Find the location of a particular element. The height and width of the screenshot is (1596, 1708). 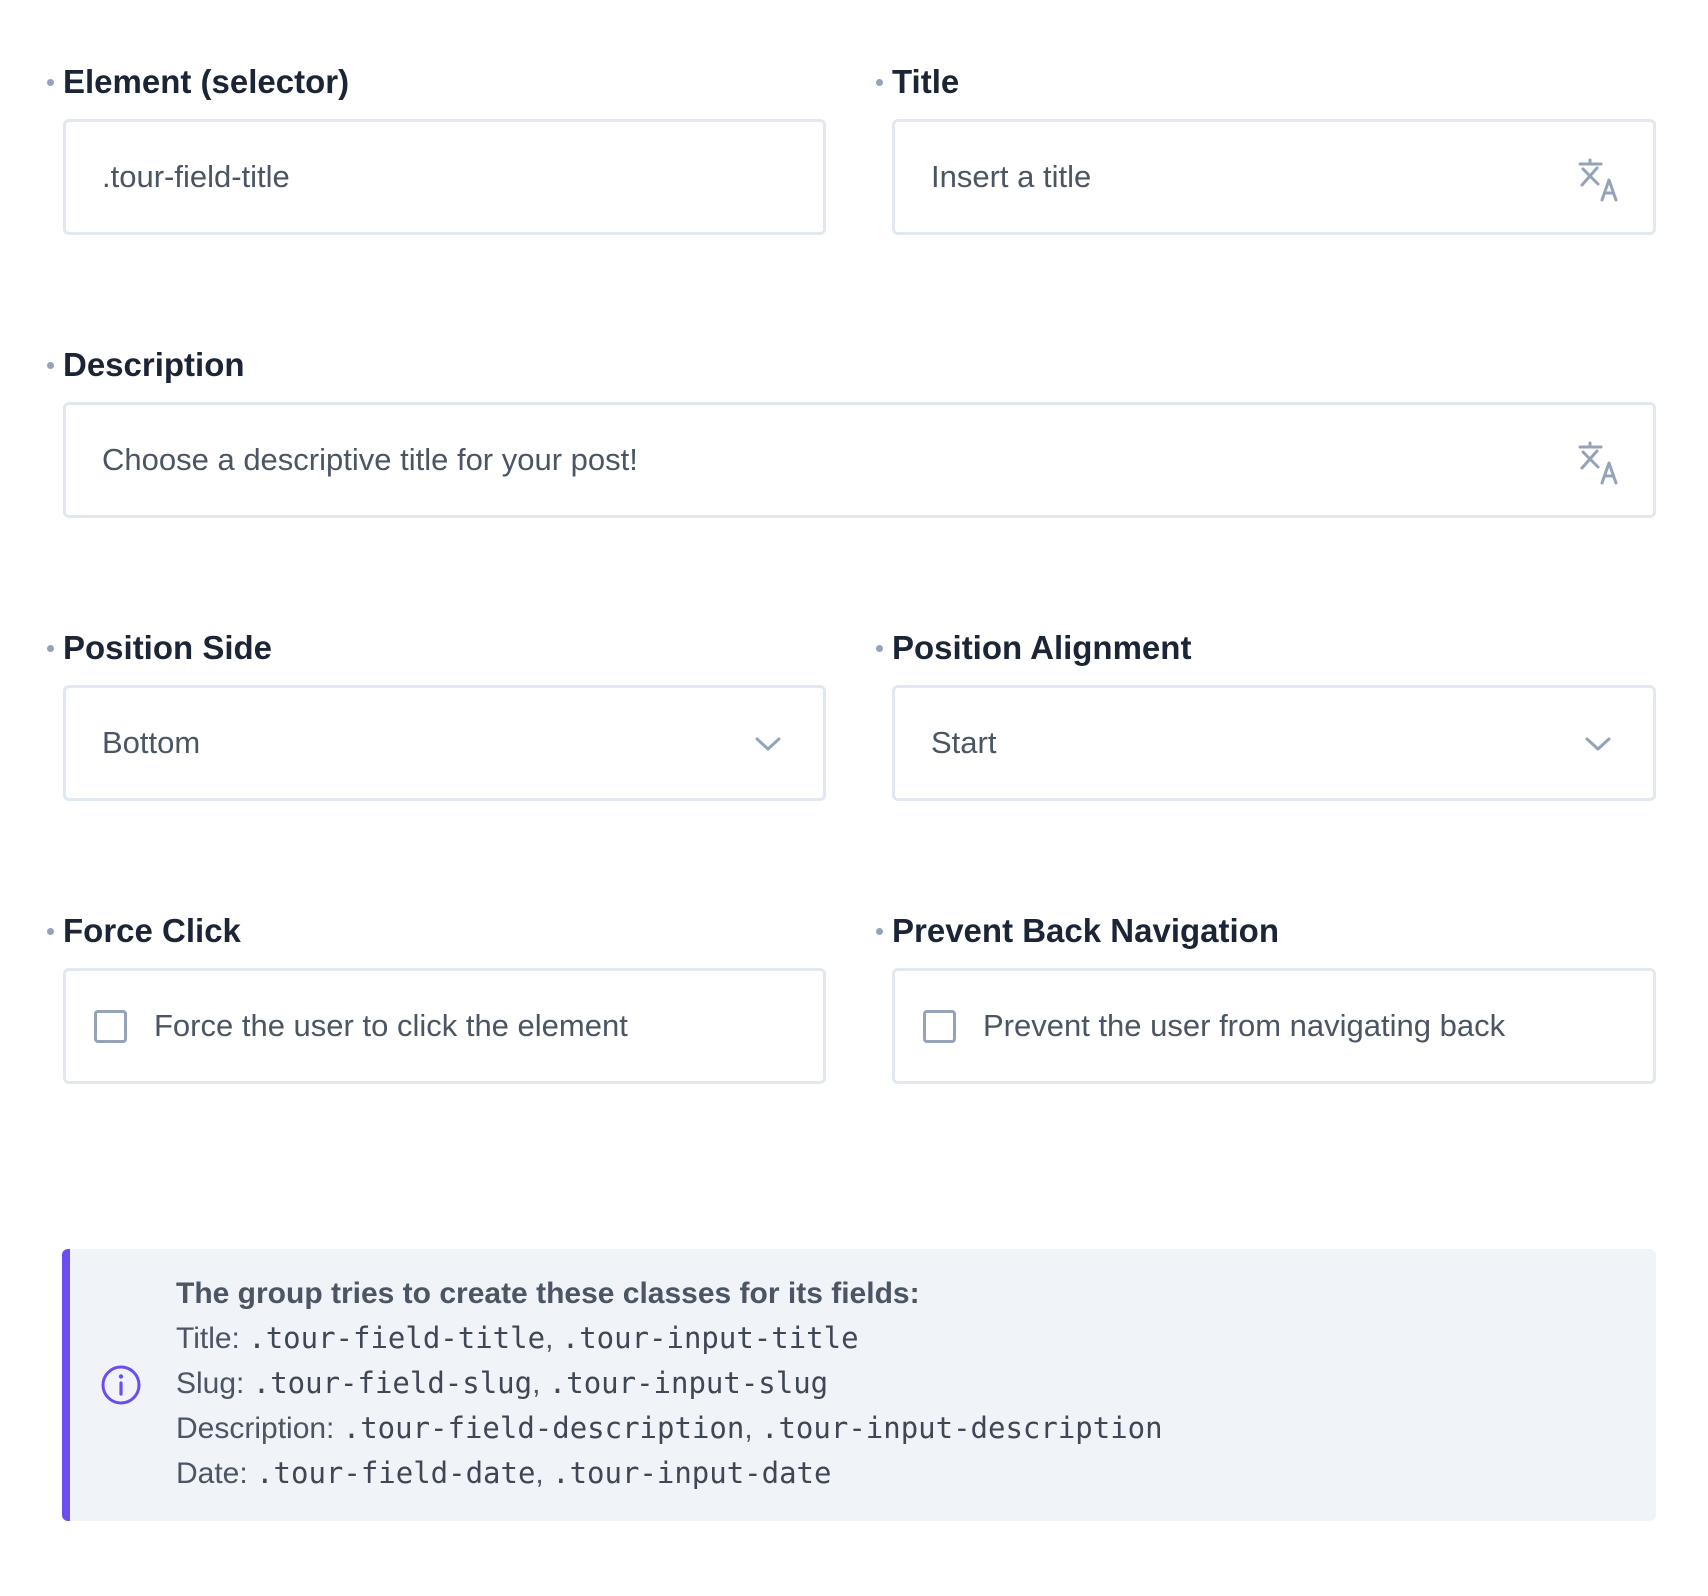

prevent-back-navigation-box: Prevent the user from navigating back is located at coordinates (1274, 1026).